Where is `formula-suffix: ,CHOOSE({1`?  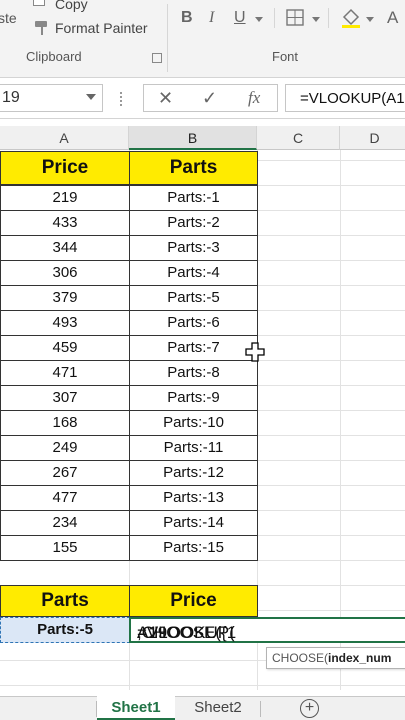
formula-suffix: ,CHOOSE({1 is located at coordinates (187, 632).